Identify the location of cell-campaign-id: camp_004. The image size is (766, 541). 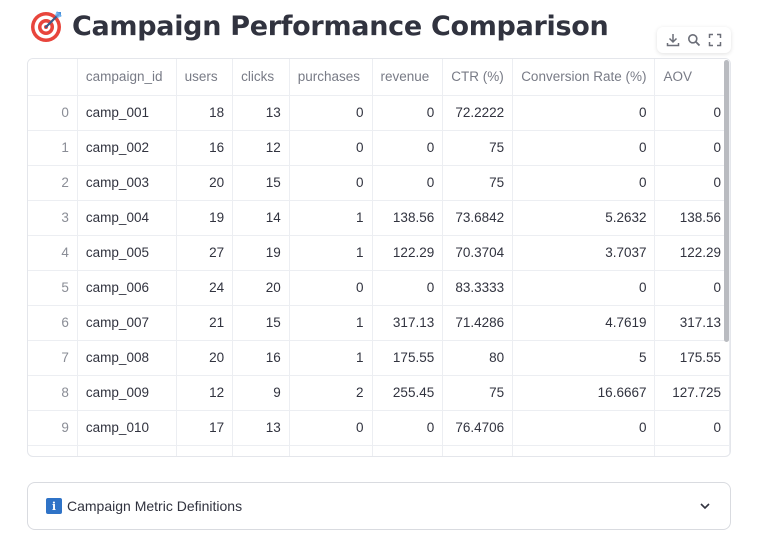
(127, 218).